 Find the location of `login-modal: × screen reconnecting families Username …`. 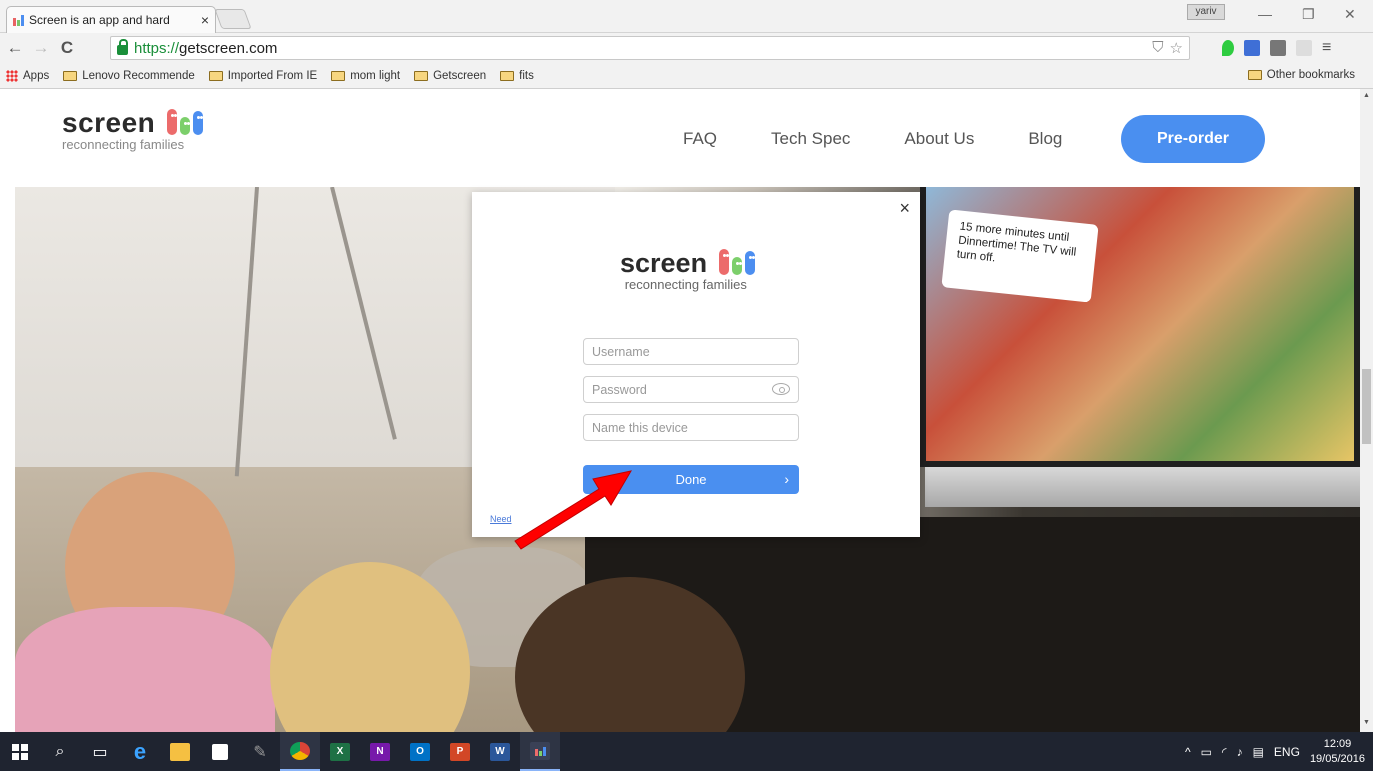

login-modal: × screen reconnecting families Username … is located at coordinates (696, 364).